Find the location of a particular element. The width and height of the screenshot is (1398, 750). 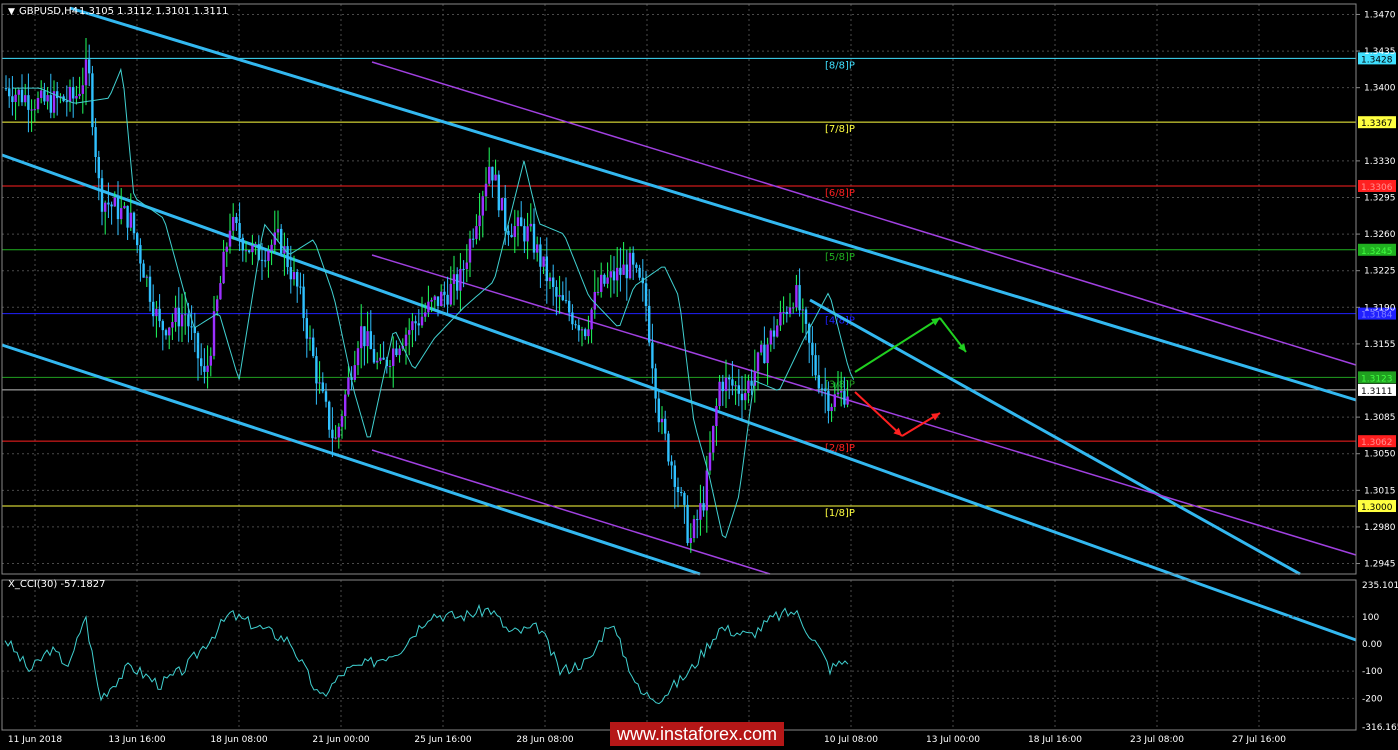

price-tick-label: 1.2945 is located at coordinates (1380, 565).